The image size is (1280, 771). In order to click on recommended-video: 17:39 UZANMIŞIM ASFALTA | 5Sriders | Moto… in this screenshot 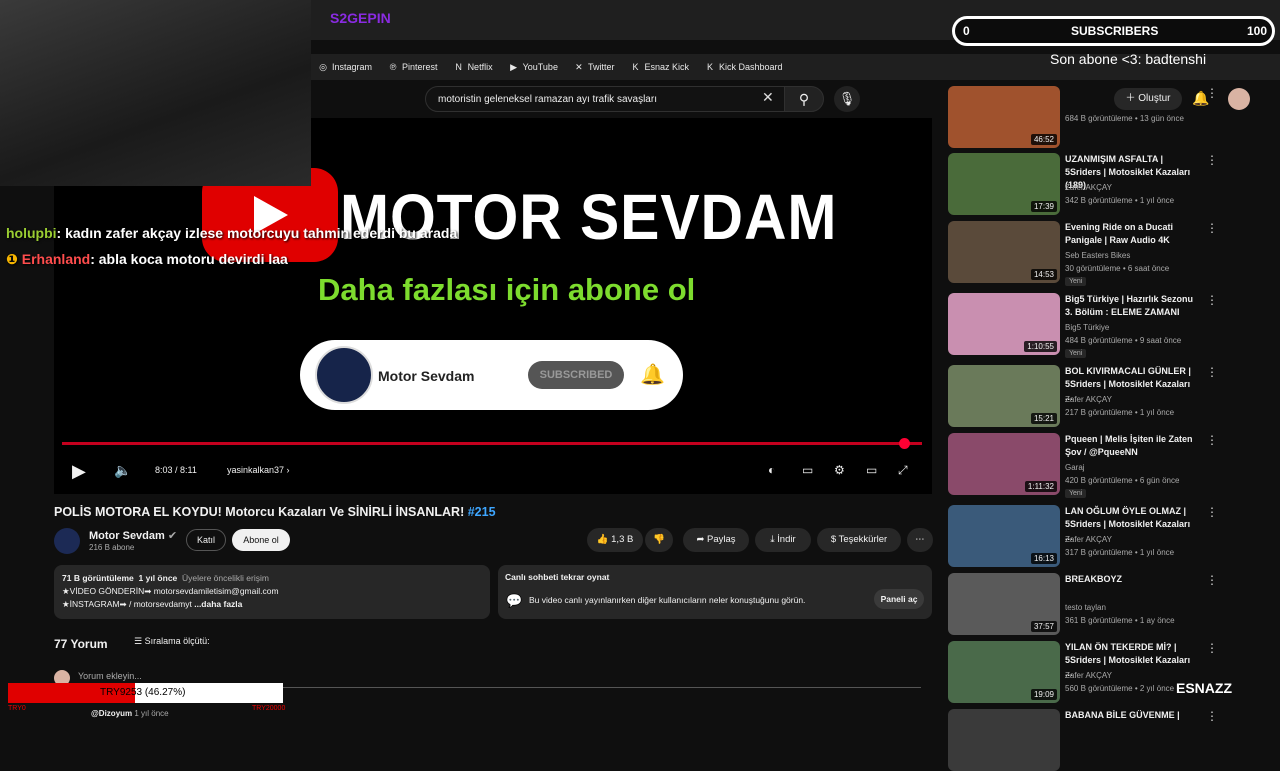, I will do `click(1098, 184)`.